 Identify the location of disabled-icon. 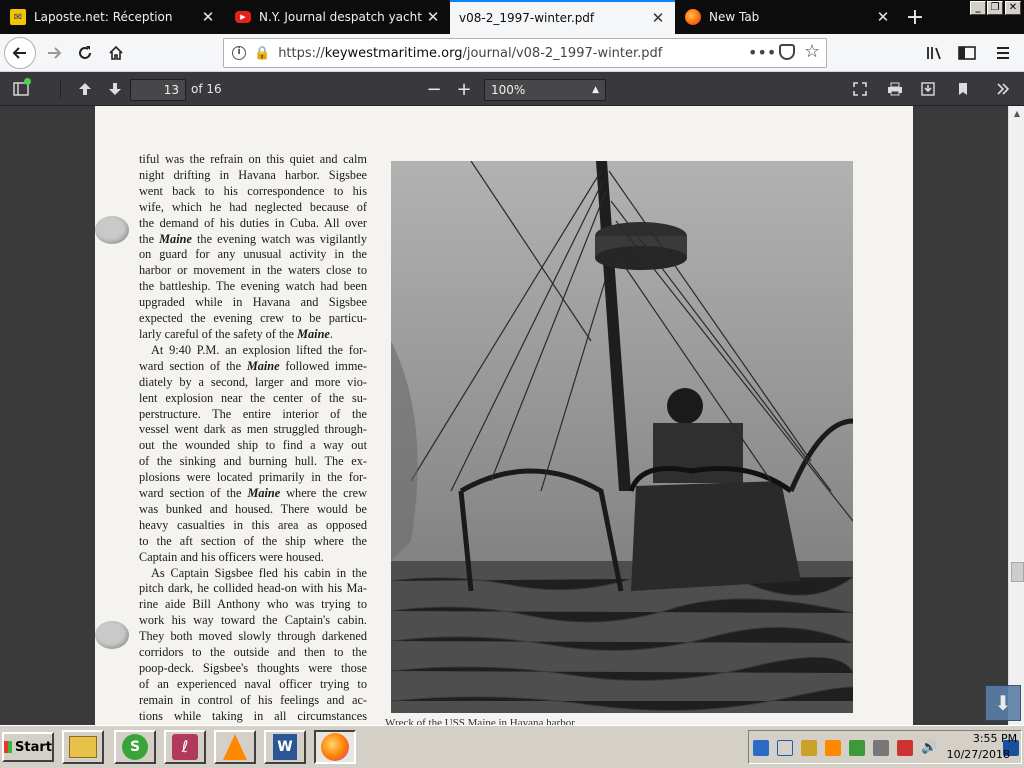
(905, 748).